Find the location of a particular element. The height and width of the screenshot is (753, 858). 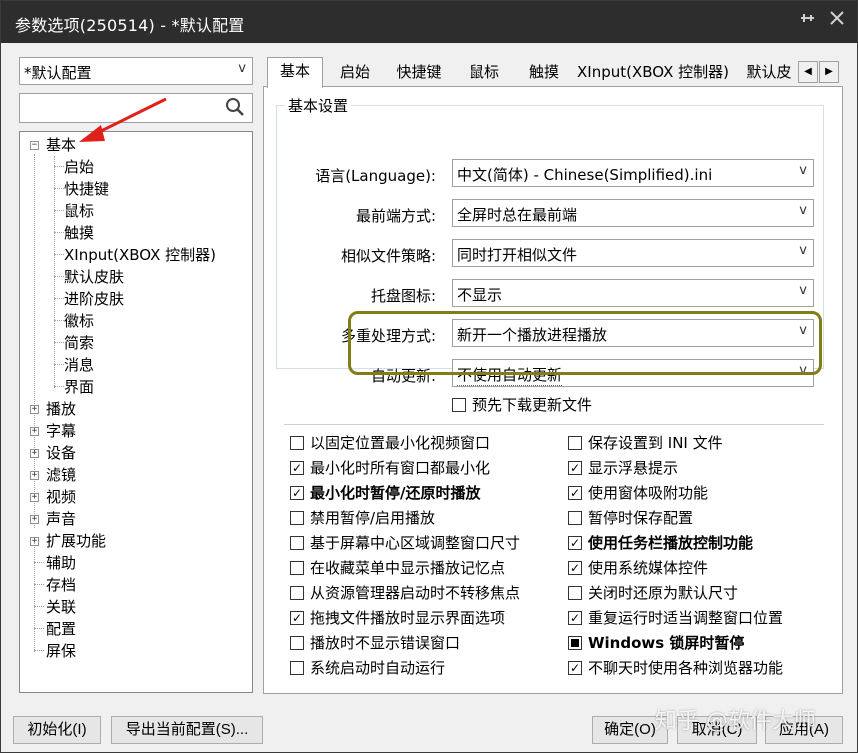

tree-item: 屏保 is located at coordinates (61, 651).